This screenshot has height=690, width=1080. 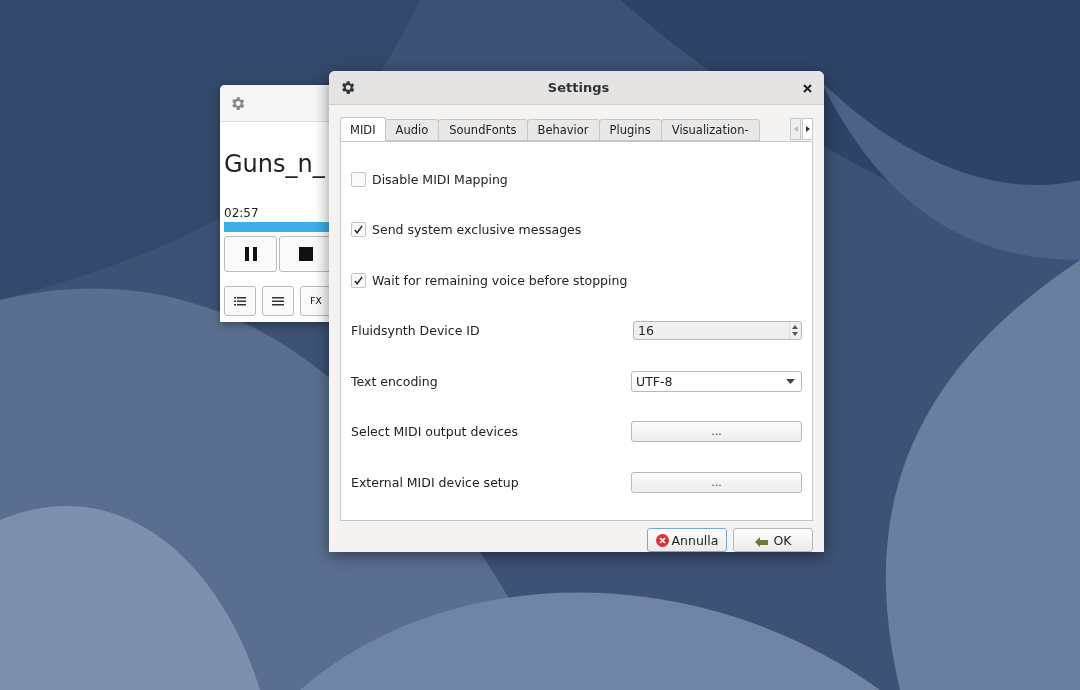 I want to click on spin-arrows-icon, so click(x=795, y=331).